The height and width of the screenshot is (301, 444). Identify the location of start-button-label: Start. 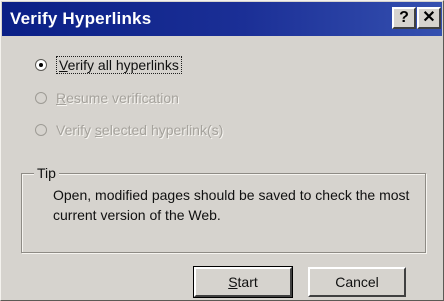
(243, 282).